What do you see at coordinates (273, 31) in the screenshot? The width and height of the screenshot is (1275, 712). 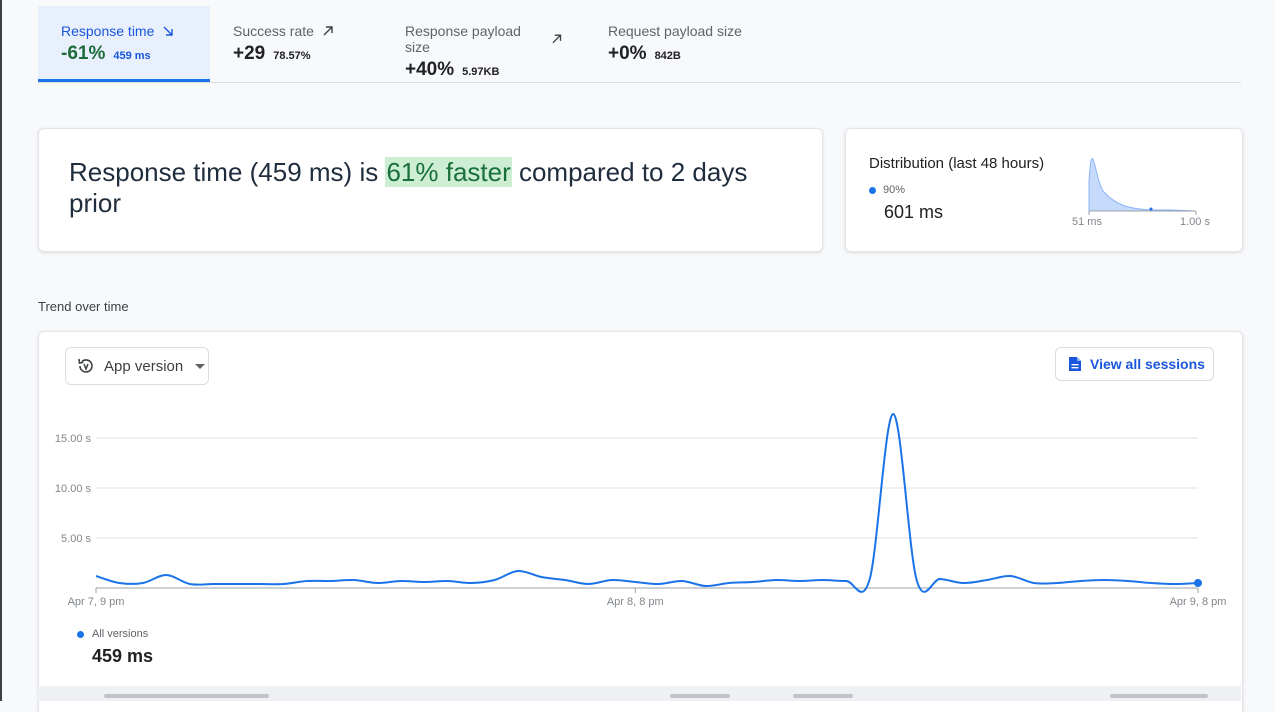 I see `tab-label: Success rate` at bounding box center [273, 31].